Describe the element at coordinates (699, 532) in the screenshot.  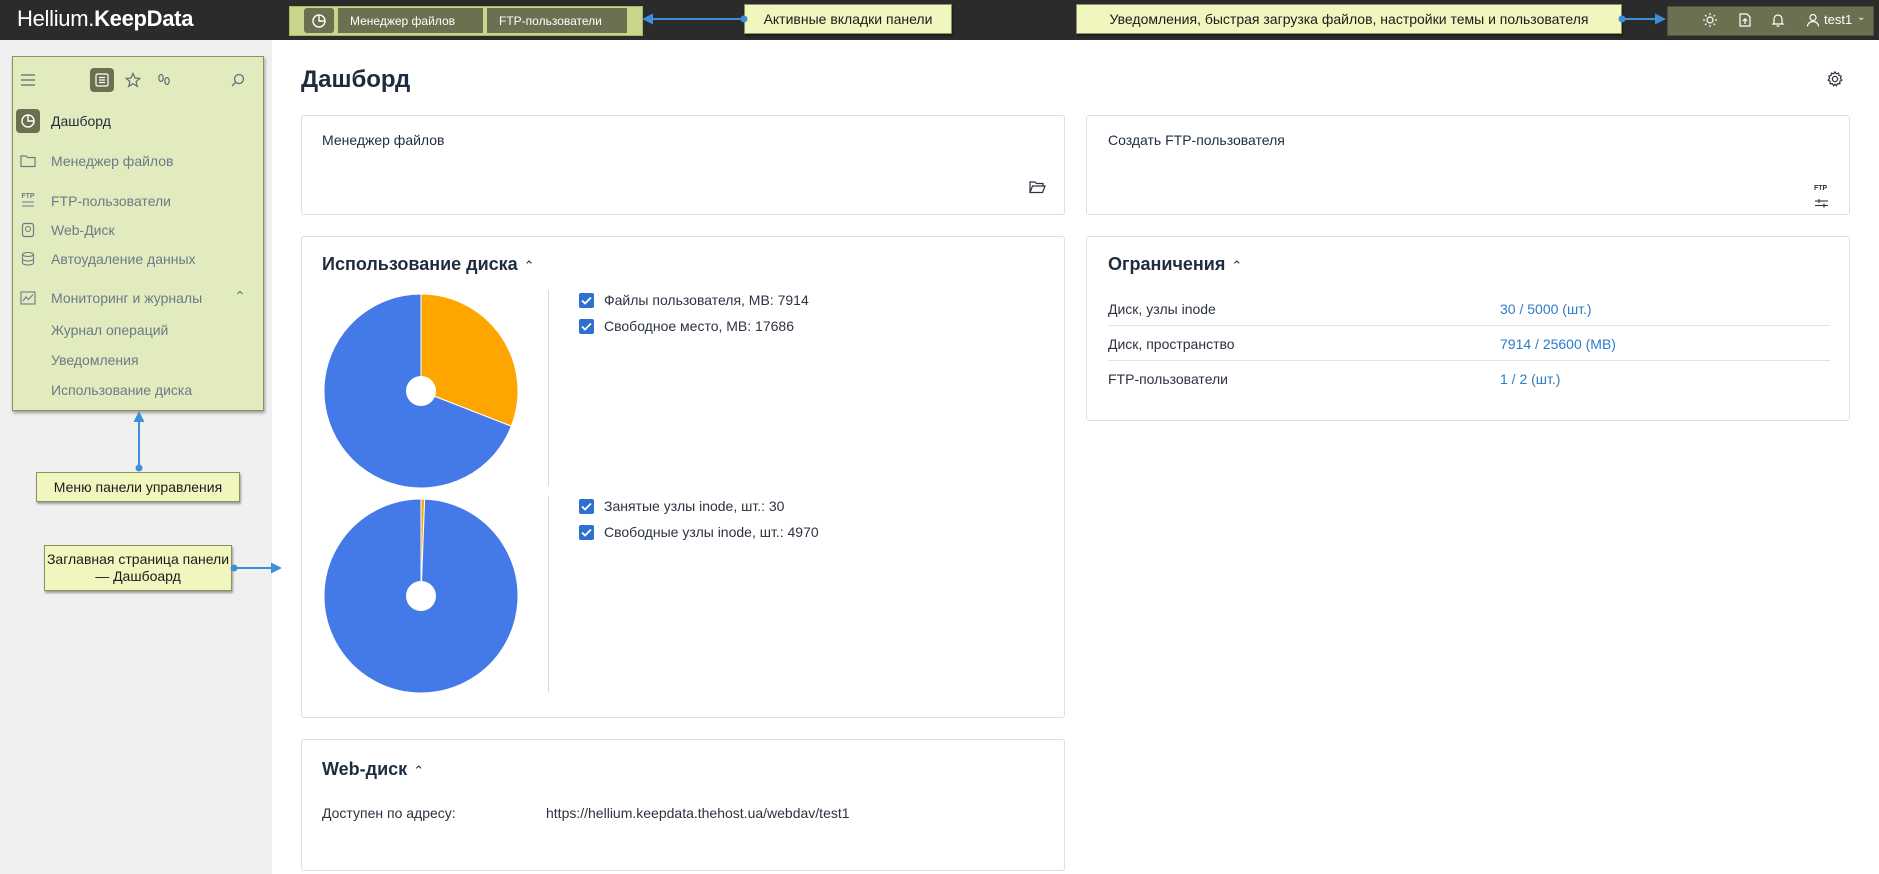
I see `legend-free-inodes: Свободные узлы inode, шт.: 4970` at that location.